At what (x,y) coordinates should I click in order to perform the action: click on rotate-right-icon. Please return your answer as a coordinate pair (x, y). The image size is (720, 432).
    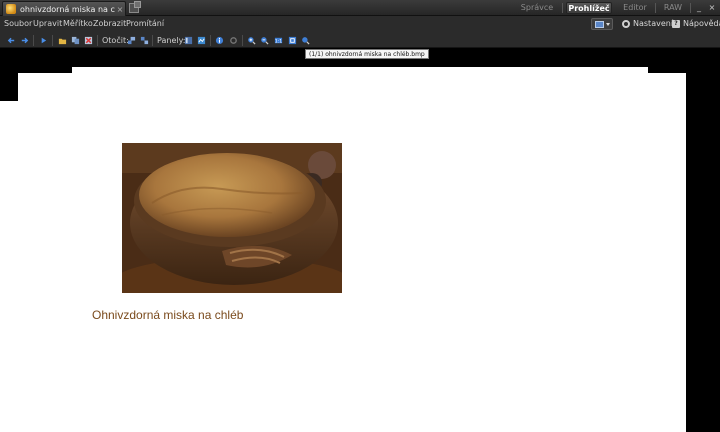
    Looking at the image, I should click on (144, 40).